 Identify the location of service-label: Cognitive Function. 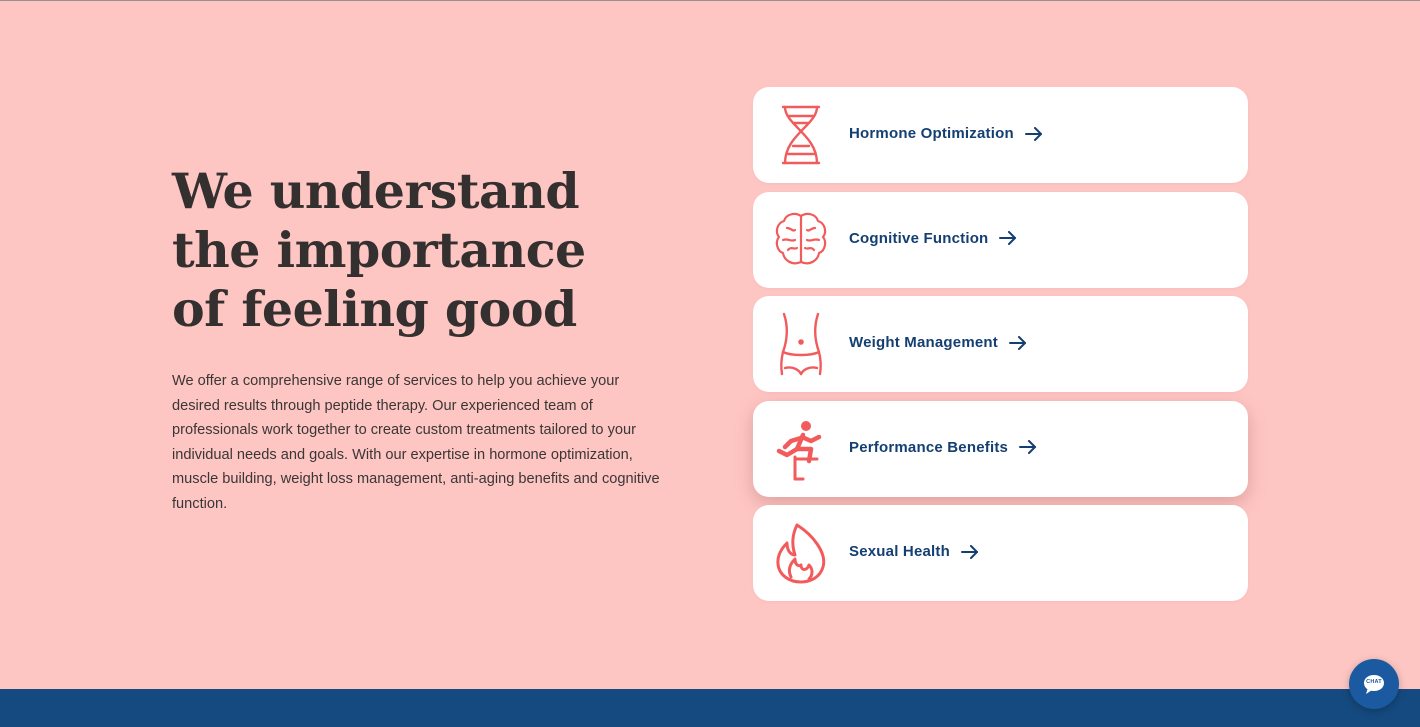
(933, 238).